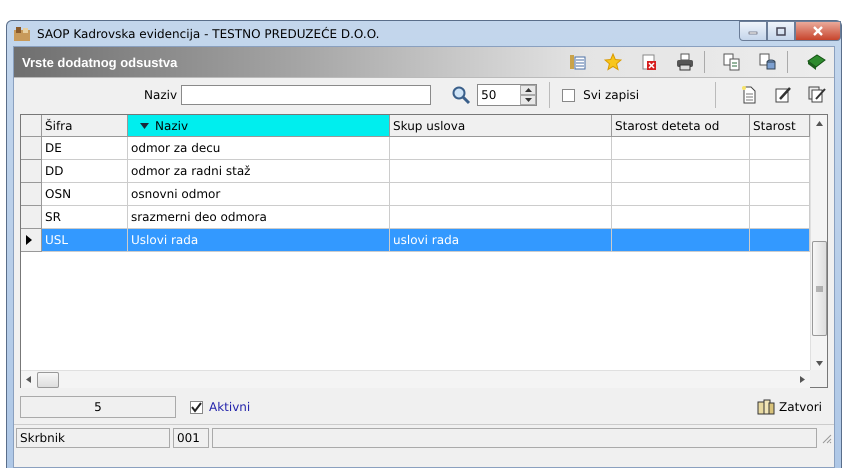 The height and width of the screenshot is (468, 842). What do you see at coordinates (144, 125) in the screenshot?
I see `sort-down-icon` at bounding box center [144, 125].